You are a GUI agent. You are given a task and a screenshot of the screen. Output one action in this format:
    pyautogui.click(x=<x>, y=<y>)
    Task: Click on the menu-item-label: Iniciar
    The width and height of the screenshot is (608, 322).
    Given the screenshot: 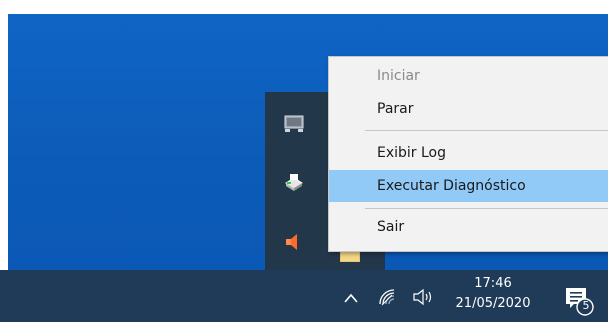 What is the action you would take?
    pyautogui.click(x=398, y=76)
    